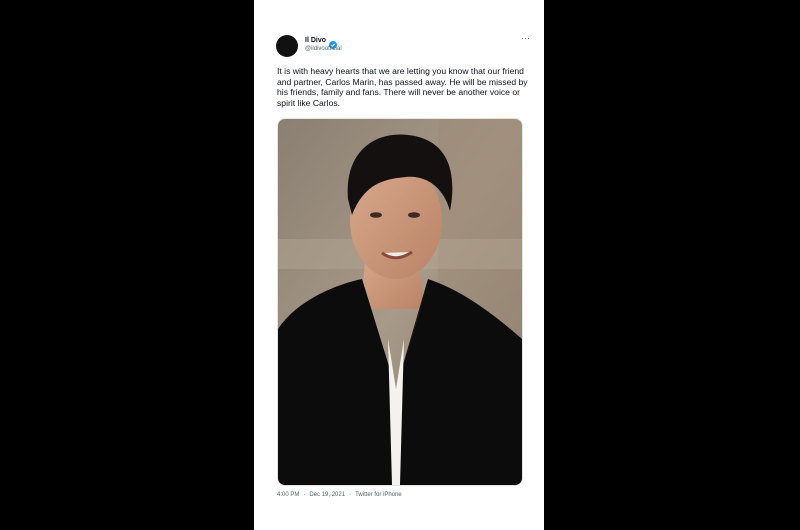 The width and height of the screenshot is (800, 530). What do you see at coordinates (327, 495) in the screenshot?
I see `tweet-date: Dec 19, 2021` at bounding box center [327, 495].